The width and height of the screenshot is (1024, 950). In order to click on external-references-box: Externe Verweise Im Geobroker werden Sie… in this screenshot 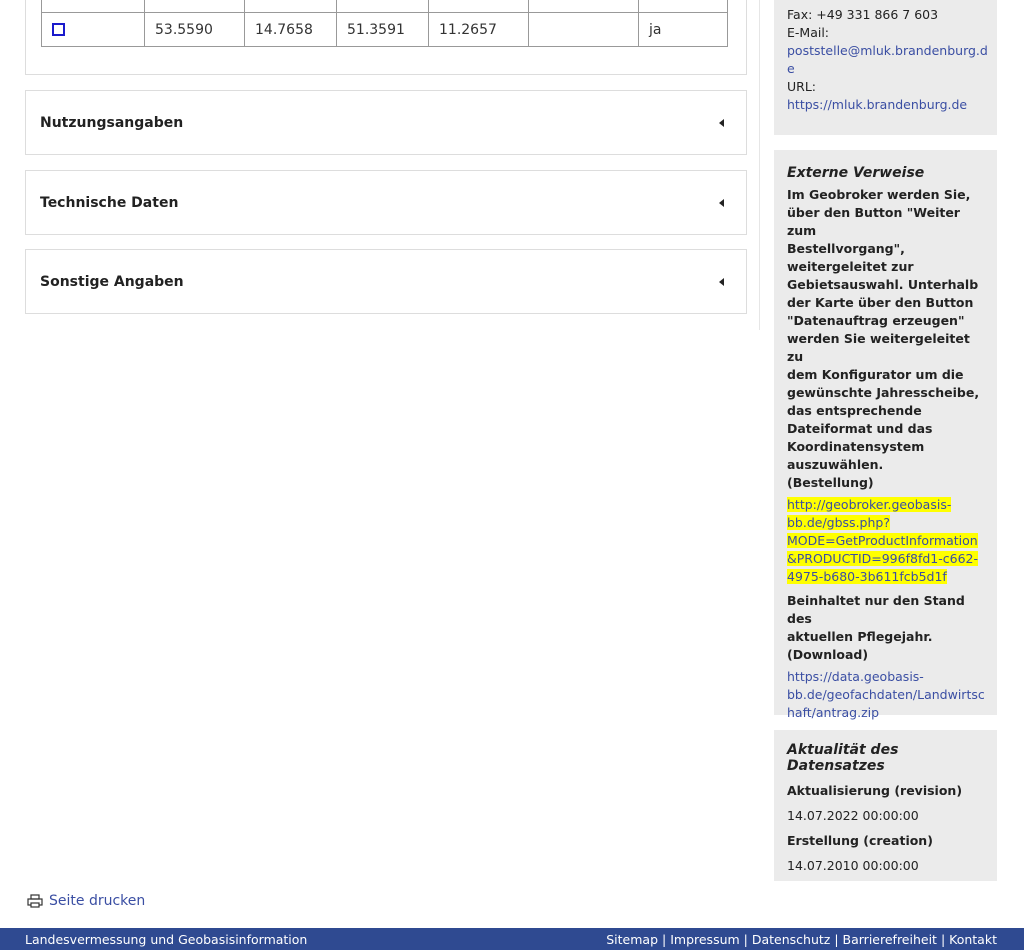, I will do `click(885, 435)`.